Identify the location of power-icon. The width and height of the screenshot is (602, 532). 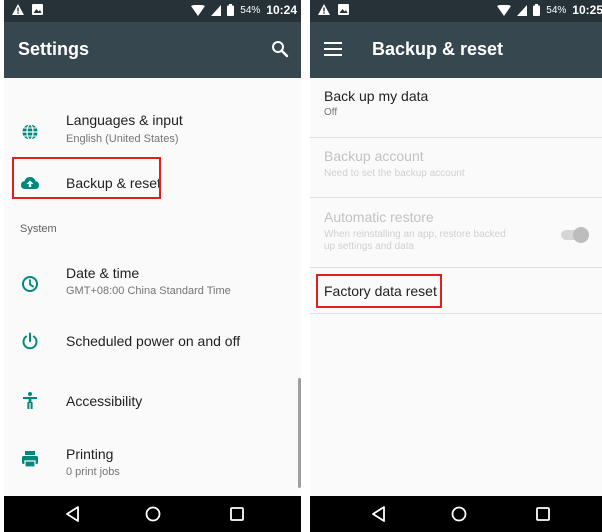
(30, 341).